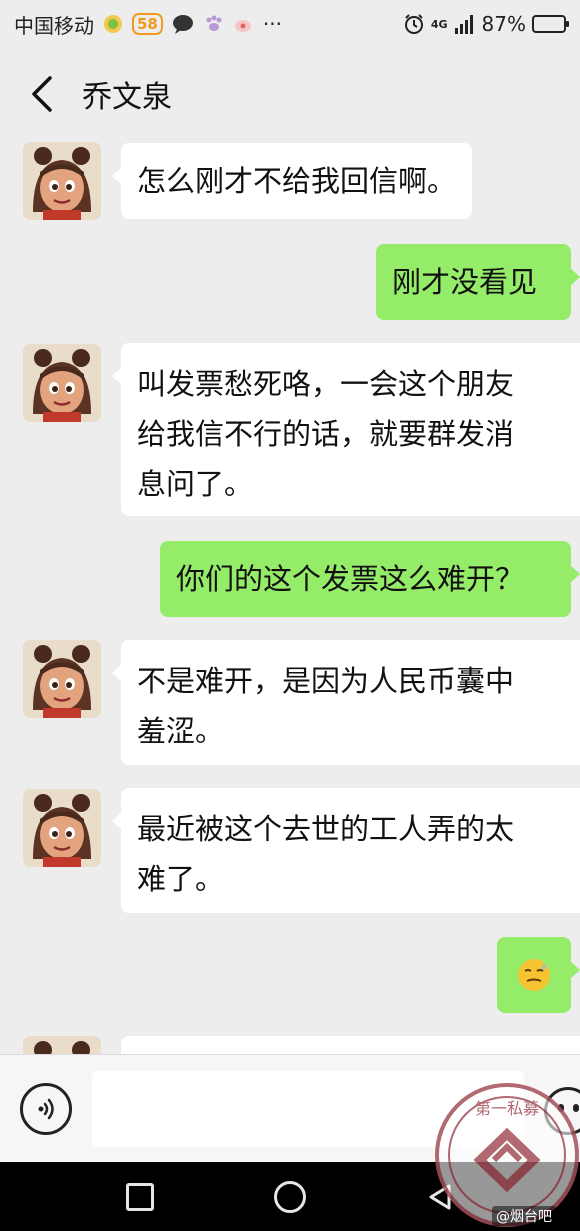 The width and height of the screenshot is (580, 1231). I want to click on chat-header: 乔文泉, so click(290, 94).